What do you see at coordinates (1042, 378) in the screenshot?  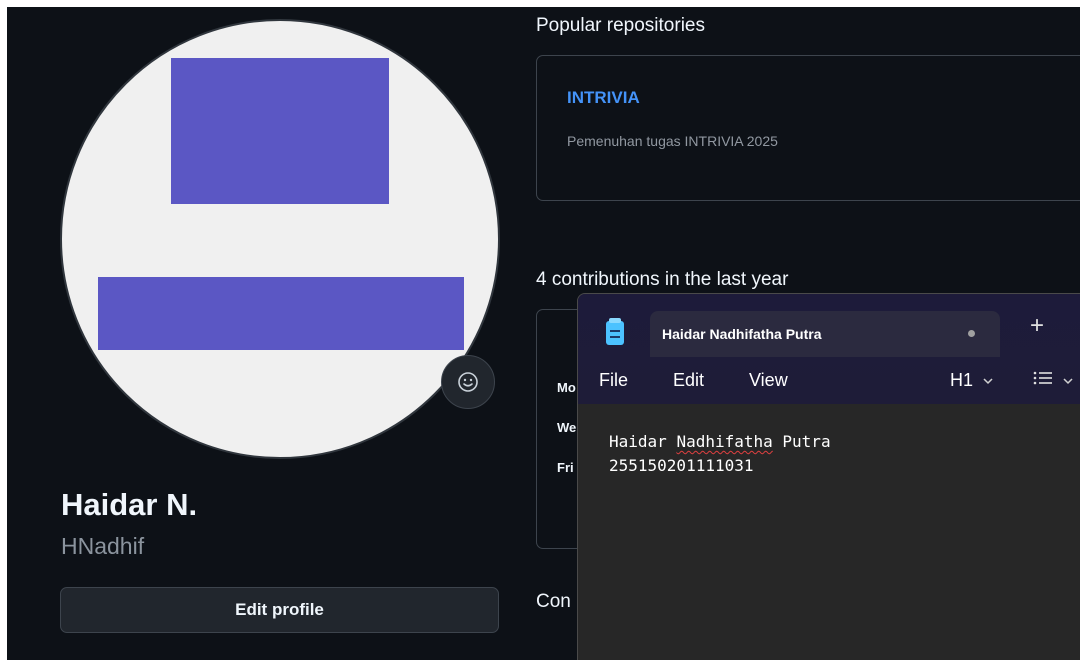 I see `list-icon` at bounding box center [1042, 378].